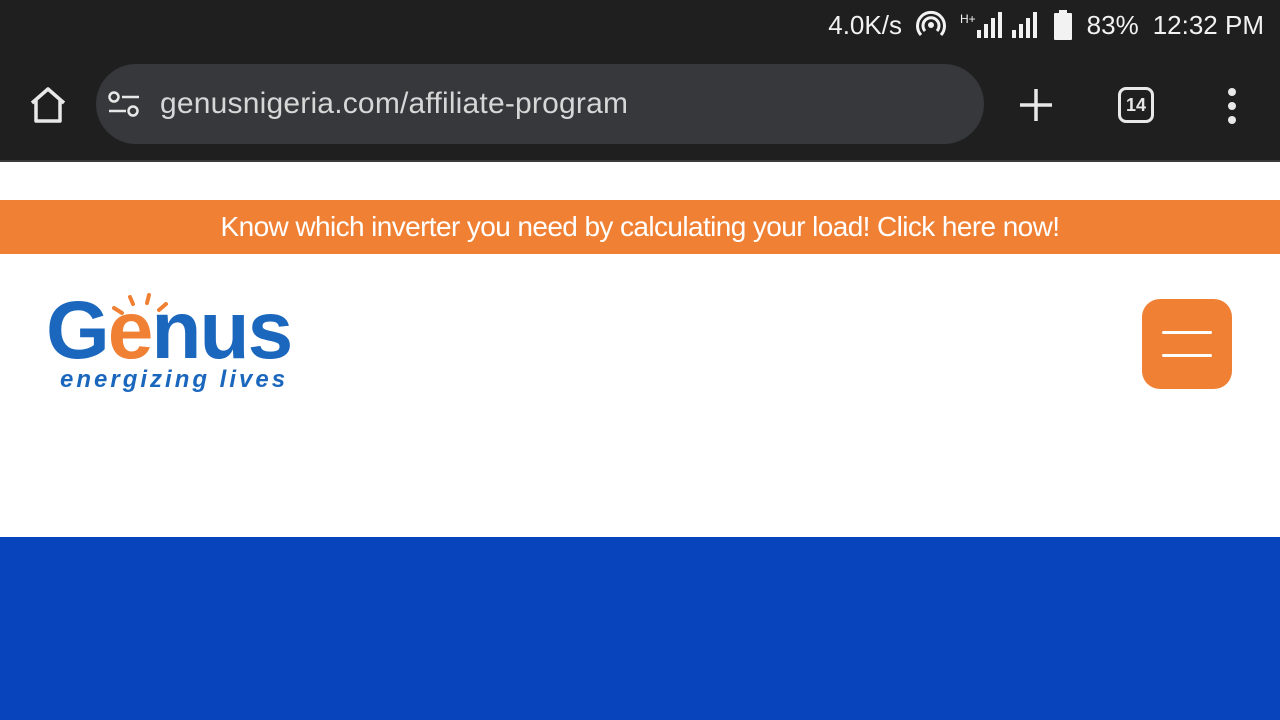 Image resolution: width=1280 pixels, height=720 pixels. Describe the element at coordinates (78, 330) in the screenshot. I see `logo-letter-g: G` at that location.